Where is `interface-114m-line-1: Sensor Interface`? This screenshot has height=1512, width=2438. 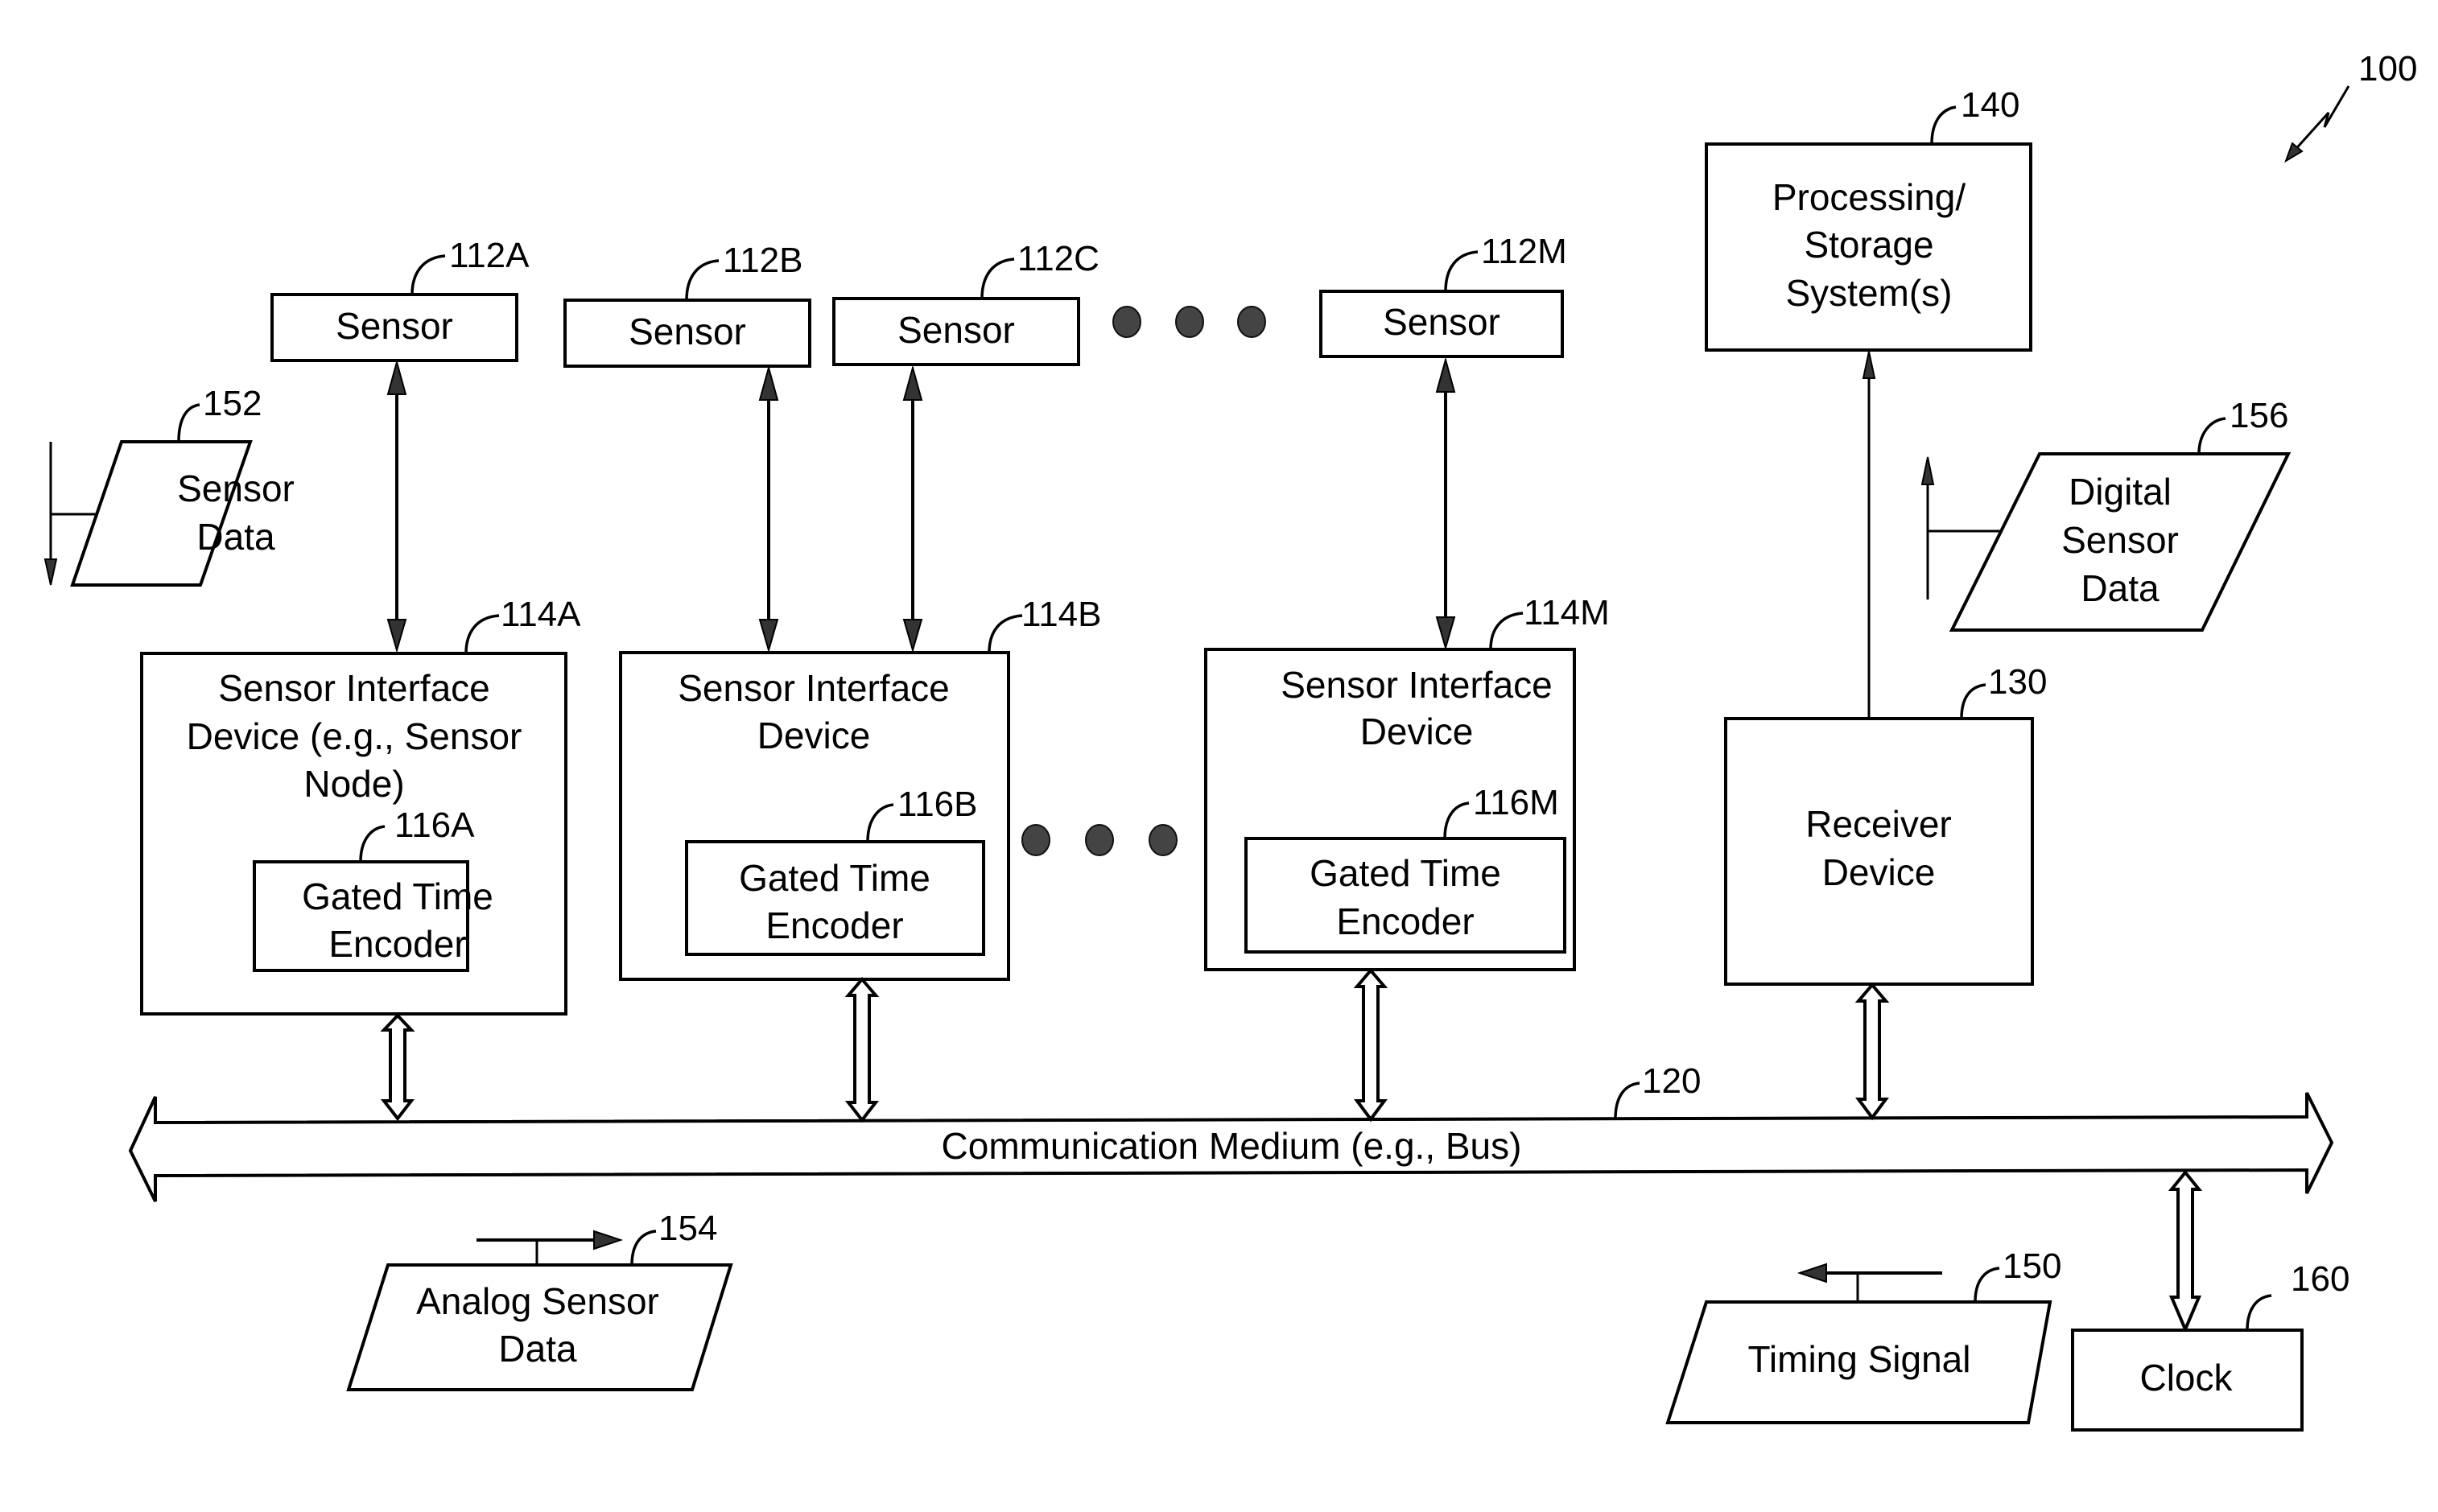 interface-114m-line-1: Sensor Interface is located at coordinates (1417, 685).